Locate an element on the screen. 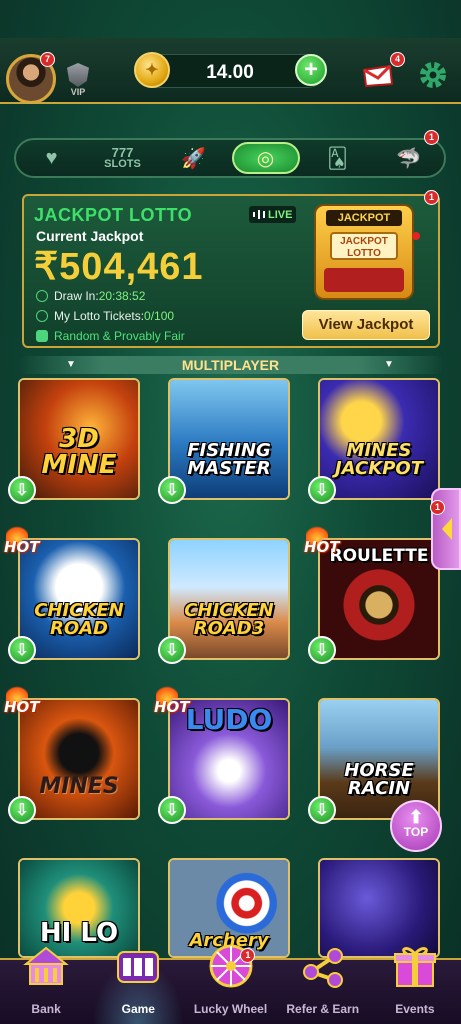 This screenshot has width=461, height=1024. top-bar: 7 VIP ✦ 14.00 + 4 is located at coordinates (230, 71).